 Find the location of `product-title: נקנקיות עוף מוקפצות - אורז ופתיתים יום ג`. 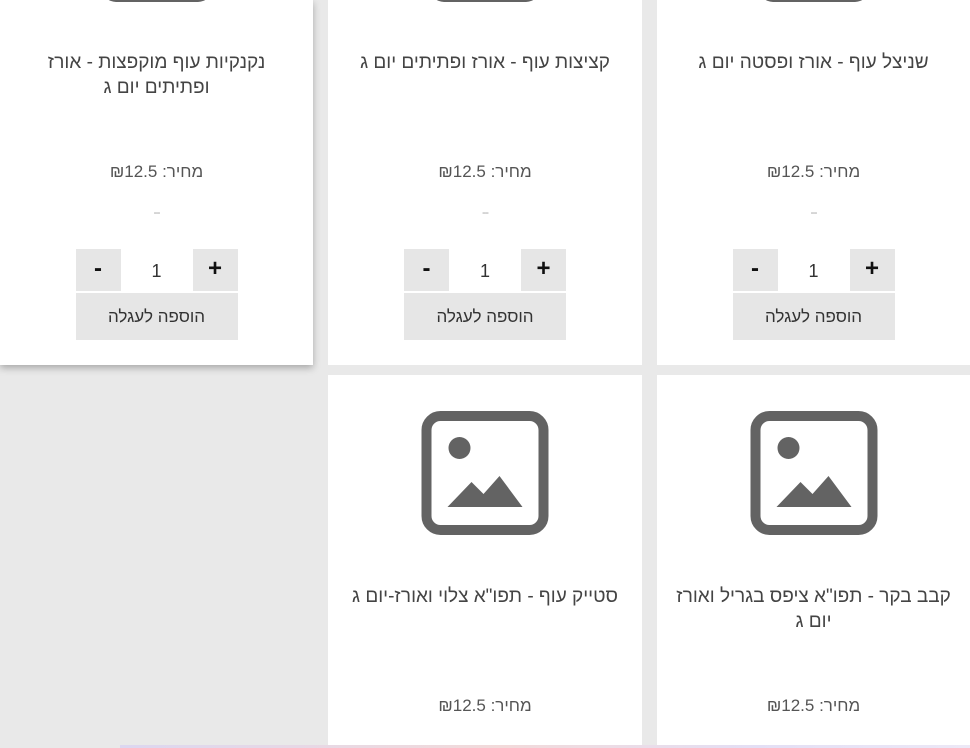

product-title: נקנקיות עוף מוקפצות - אורז ופתיתים יום ג is located at coordinates (156, 75).